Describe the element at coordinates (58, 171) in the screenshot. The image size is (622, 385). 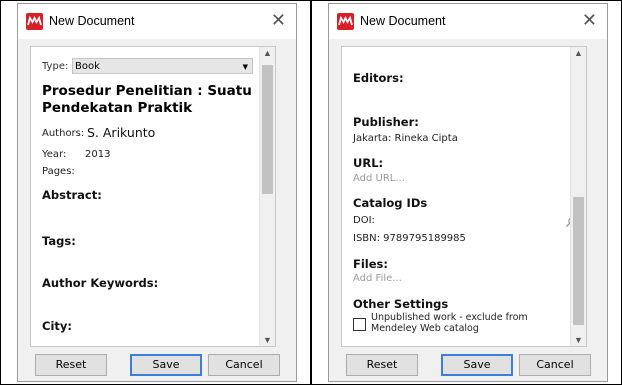
I see `pages-label: Pages:` at that location.